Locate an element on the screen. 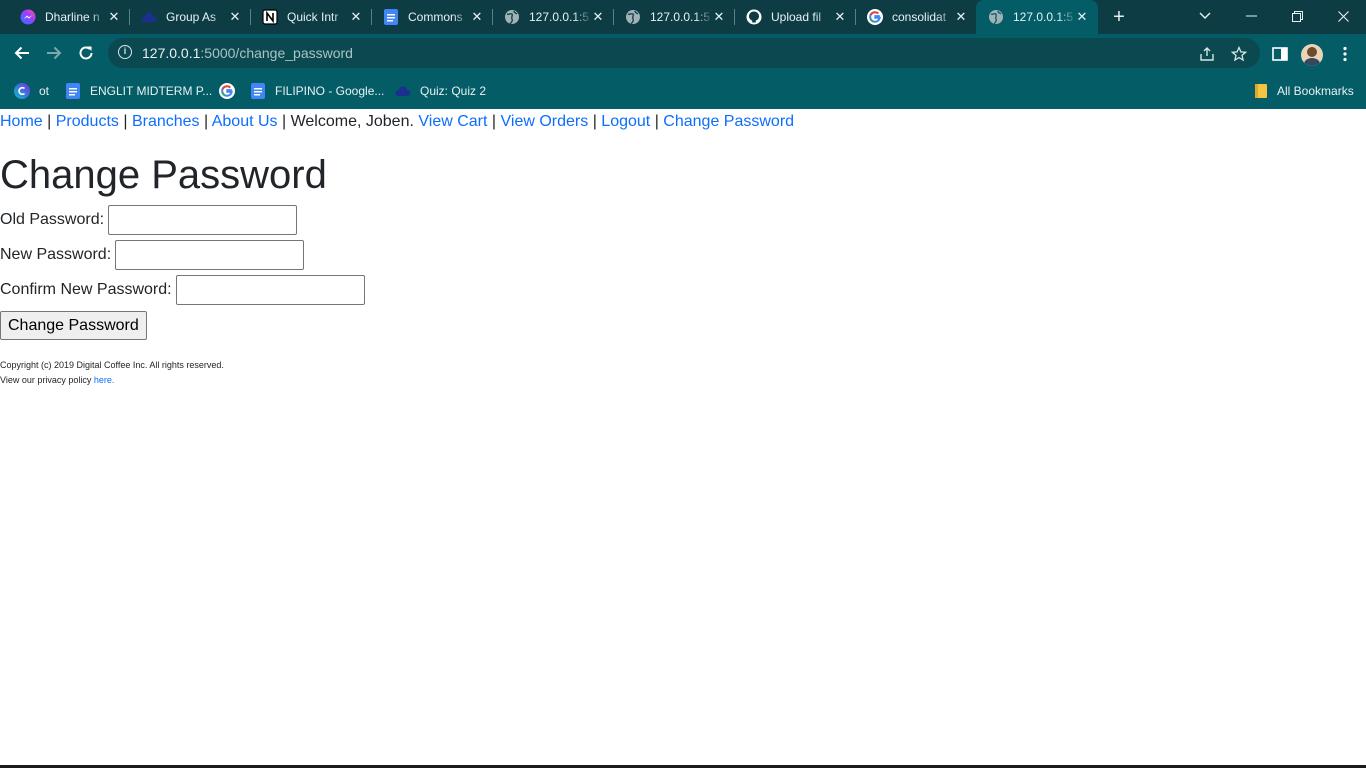 This screenshot has height=768, width=1366. welcome-text: Welcome, Joben. is located at coordinates (352, 121).